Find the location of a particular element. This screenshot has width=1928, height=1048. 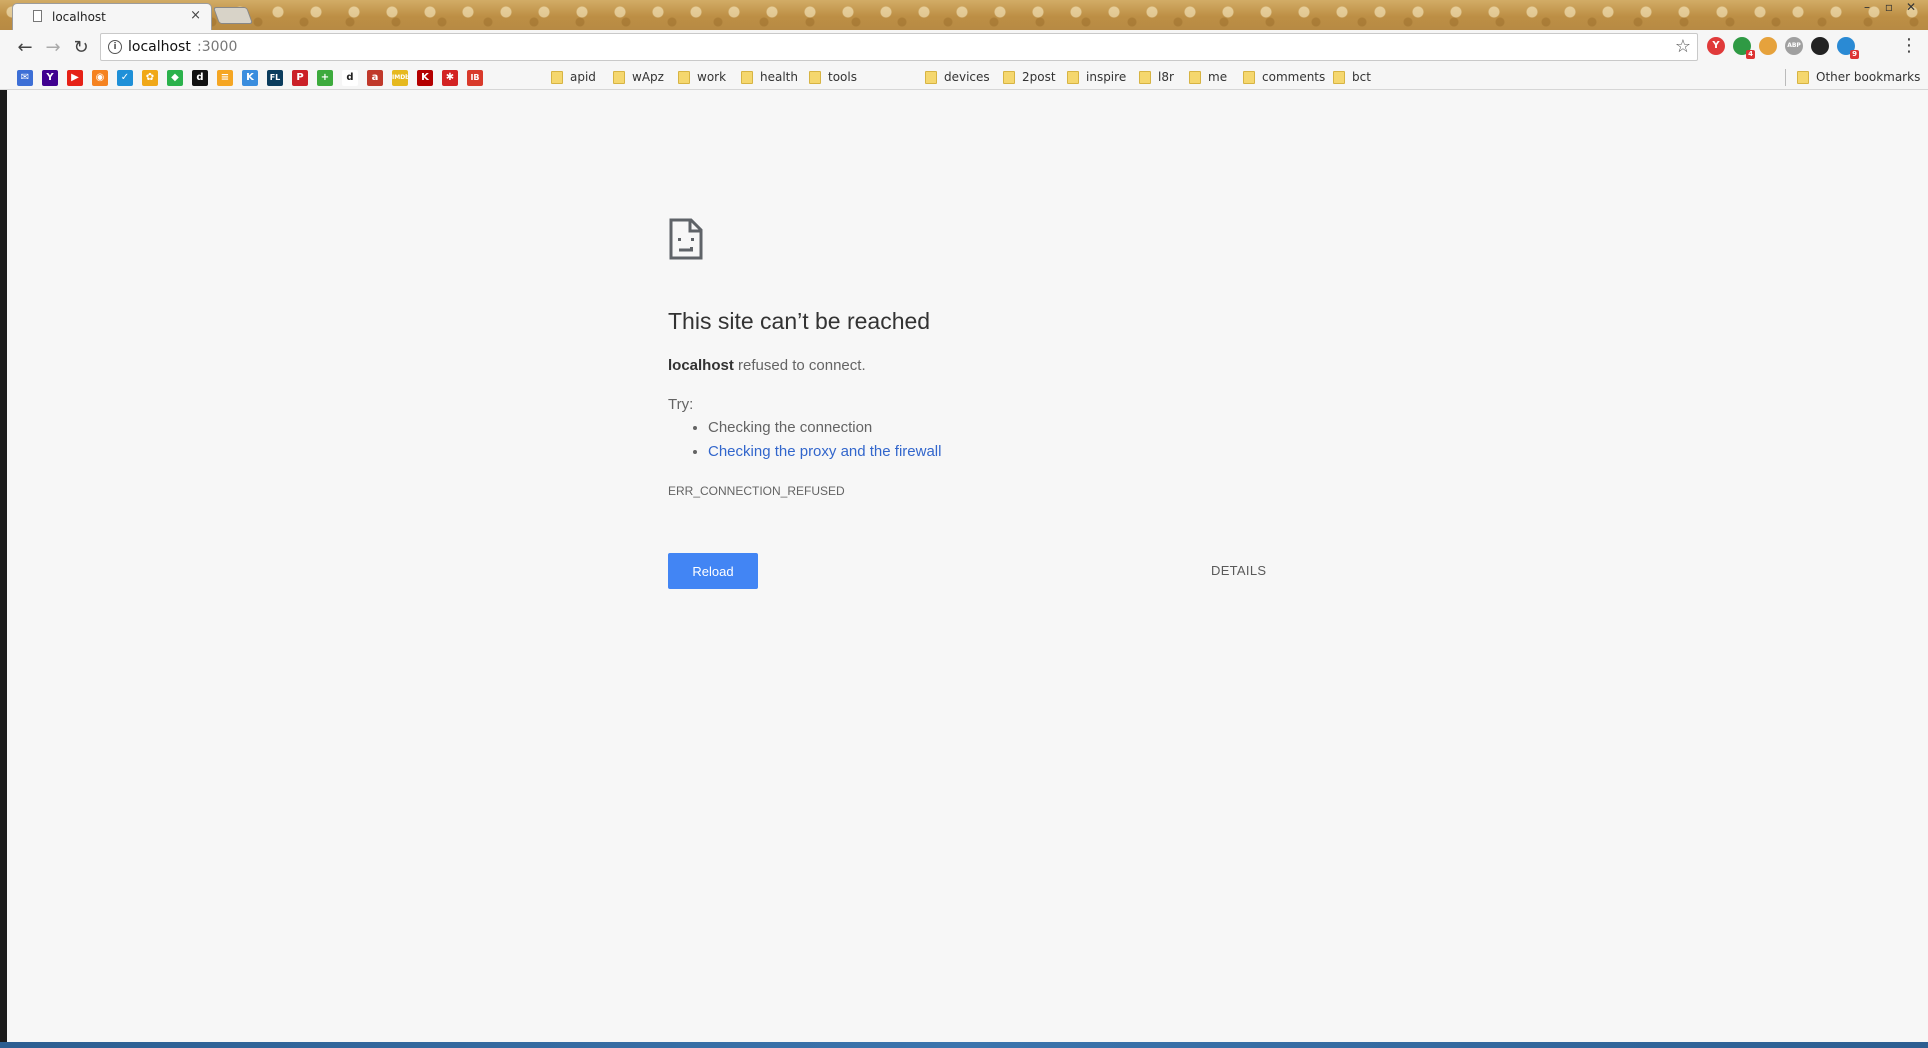

bookmark-folder-wapz: wApz is located at coordinates (638, 77).